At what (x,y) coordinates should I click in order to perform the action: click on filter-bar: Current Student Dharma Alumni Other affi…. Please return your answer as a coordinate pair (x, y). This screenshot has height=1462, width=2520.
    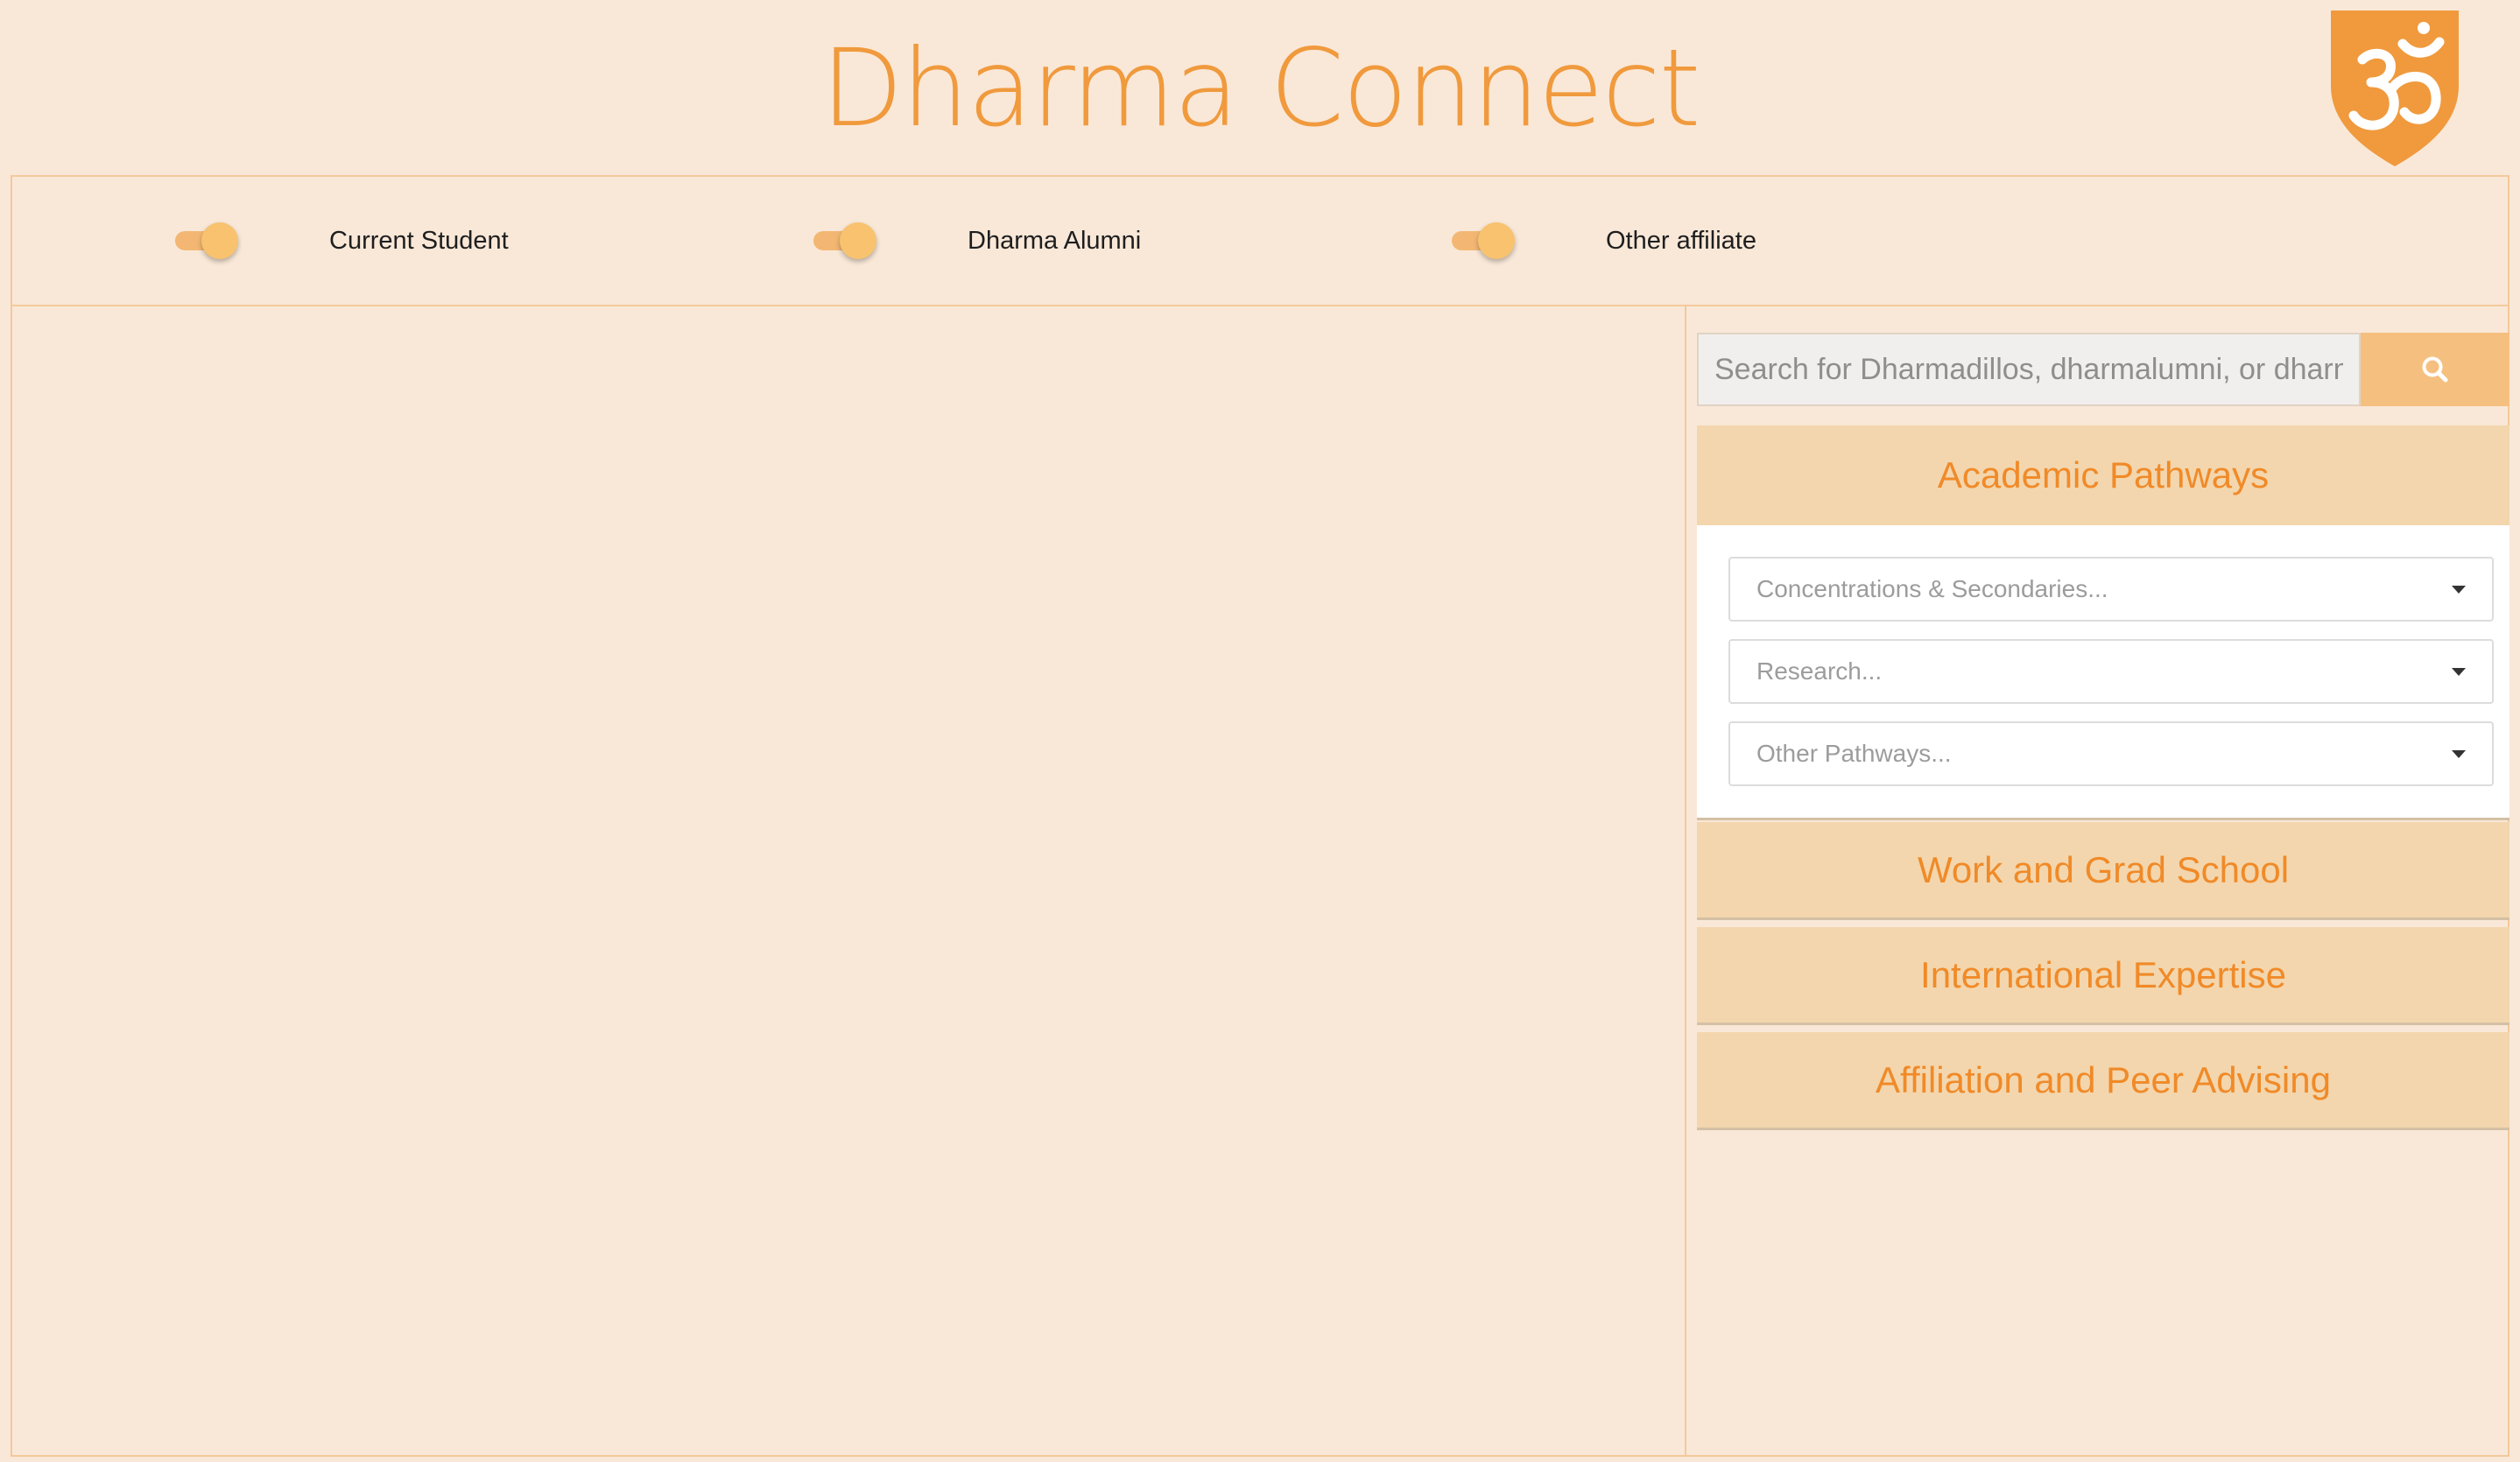
    Looking at the image, I should click on (1260, 241).